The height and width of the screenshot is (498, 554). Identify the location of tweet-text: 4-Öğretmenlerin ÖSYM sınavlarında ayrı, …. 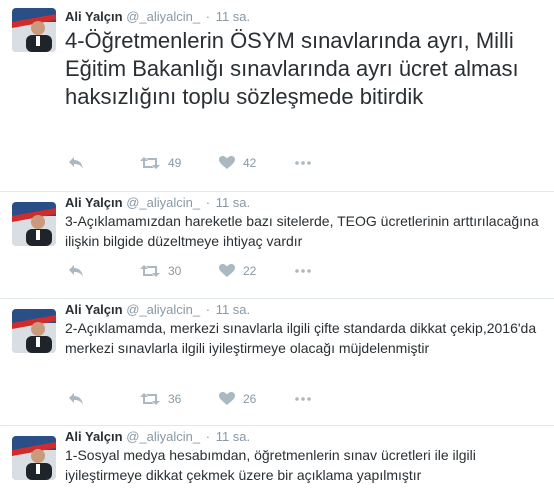
(292, 68).